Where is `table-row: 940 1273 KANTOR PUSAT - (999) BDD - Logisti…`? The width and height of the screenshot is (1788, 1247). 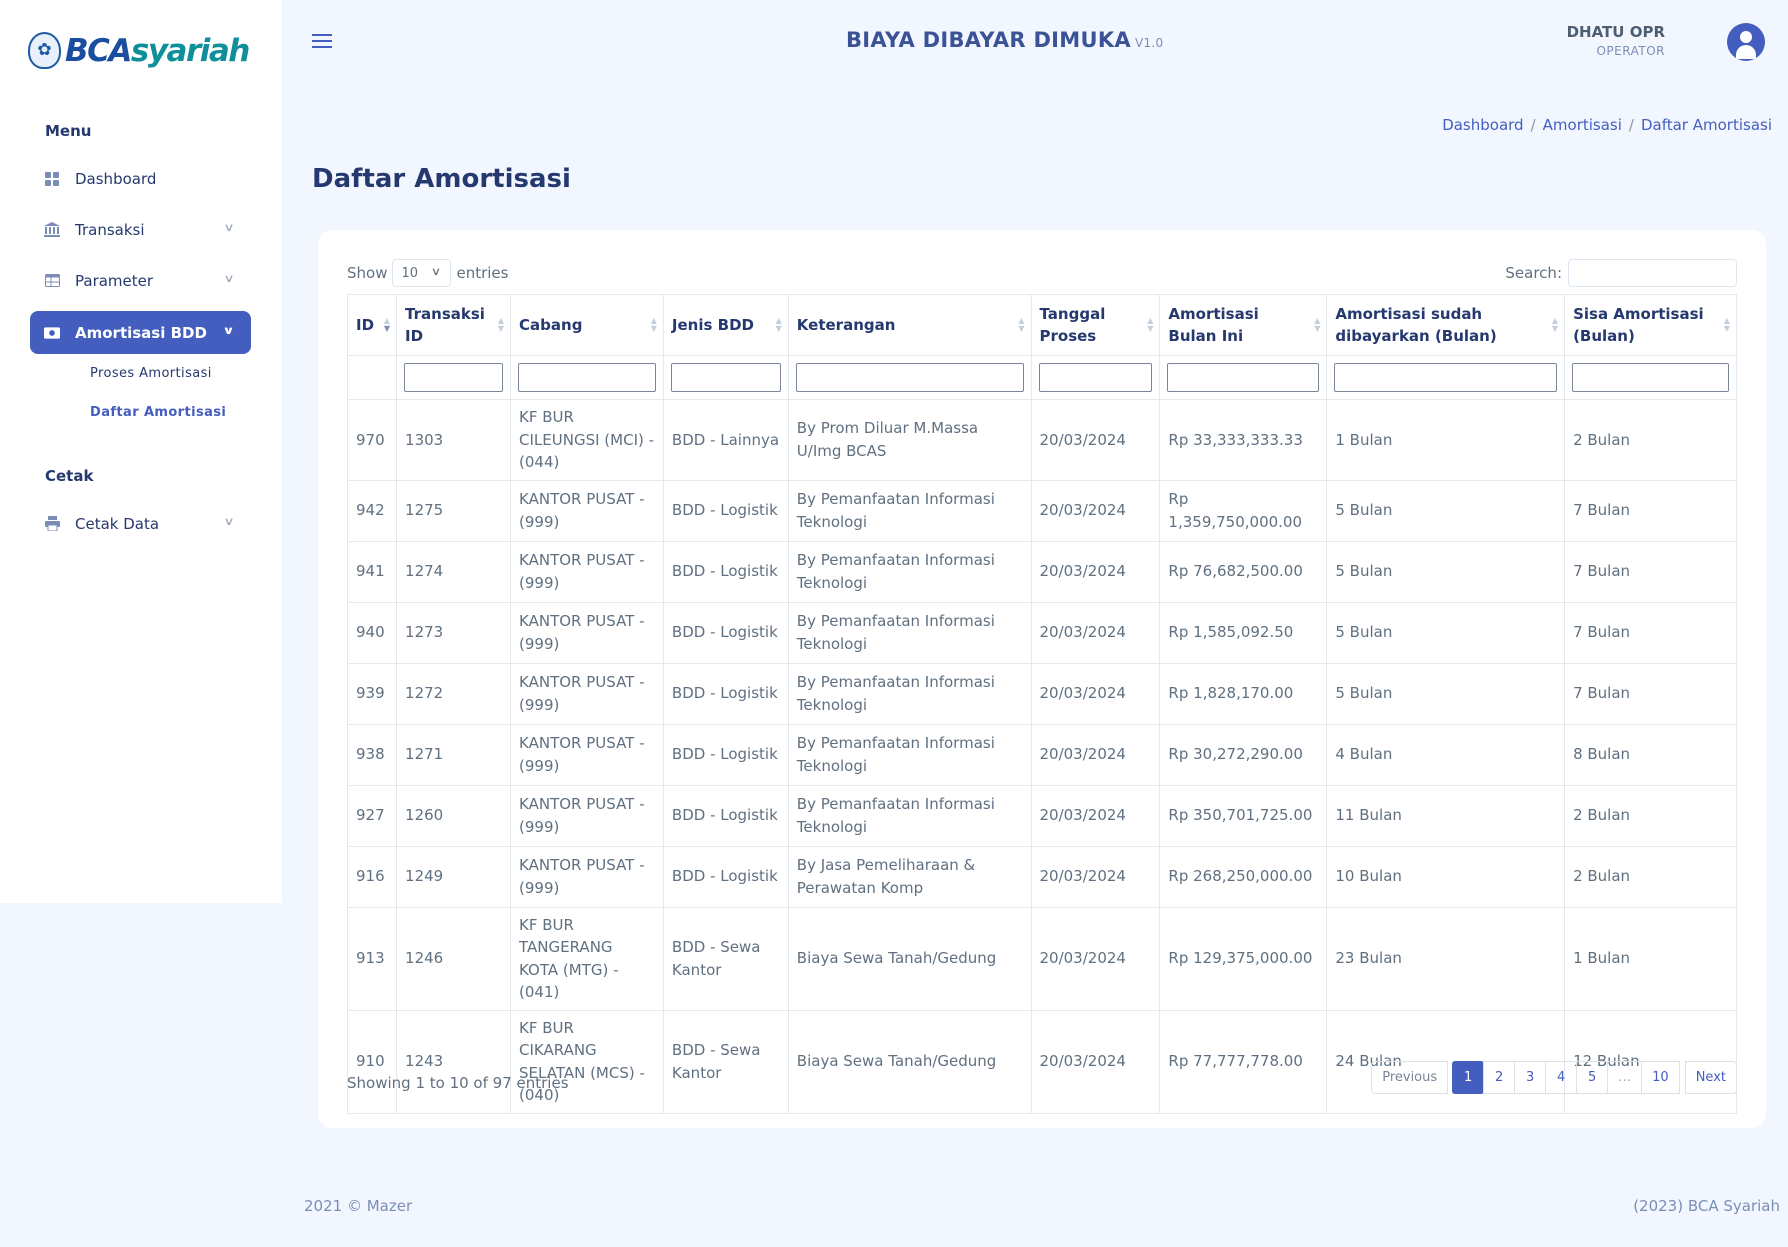 table-row: 940 1273 KANTOR PUSAT - (999) BDD - Logisti… is located at coordinates (1041, 632).